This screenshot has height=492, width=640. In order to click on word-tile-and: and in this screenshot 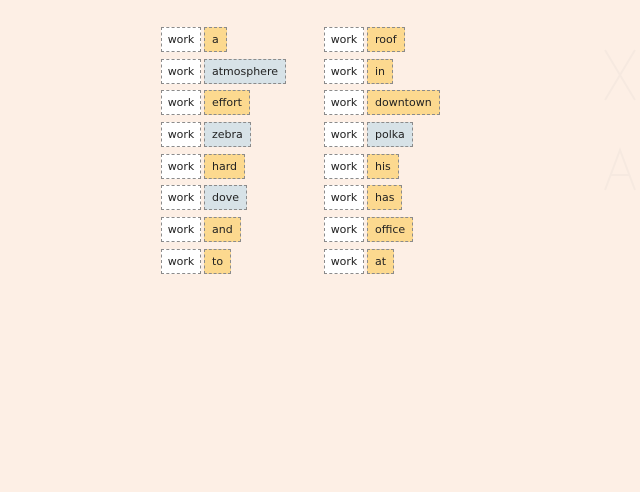, I will do `click(222, 230)`.